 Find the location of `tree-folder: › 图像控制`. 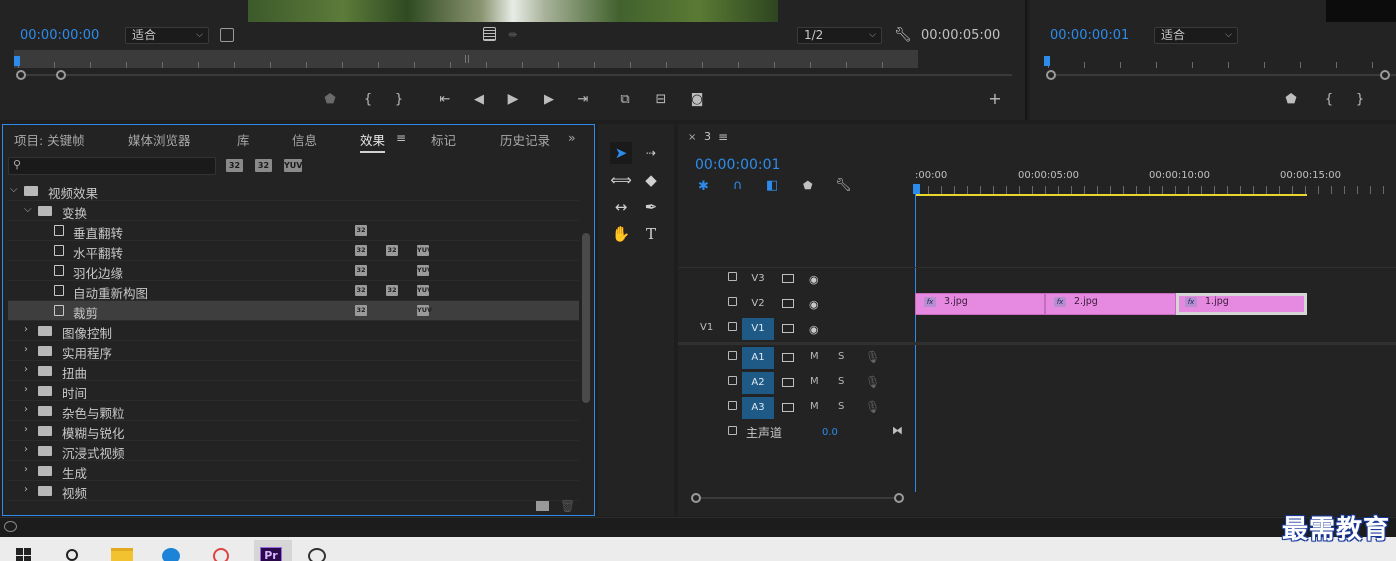

tree-folder: › 图像控制 is located at coordinates (293, 331).